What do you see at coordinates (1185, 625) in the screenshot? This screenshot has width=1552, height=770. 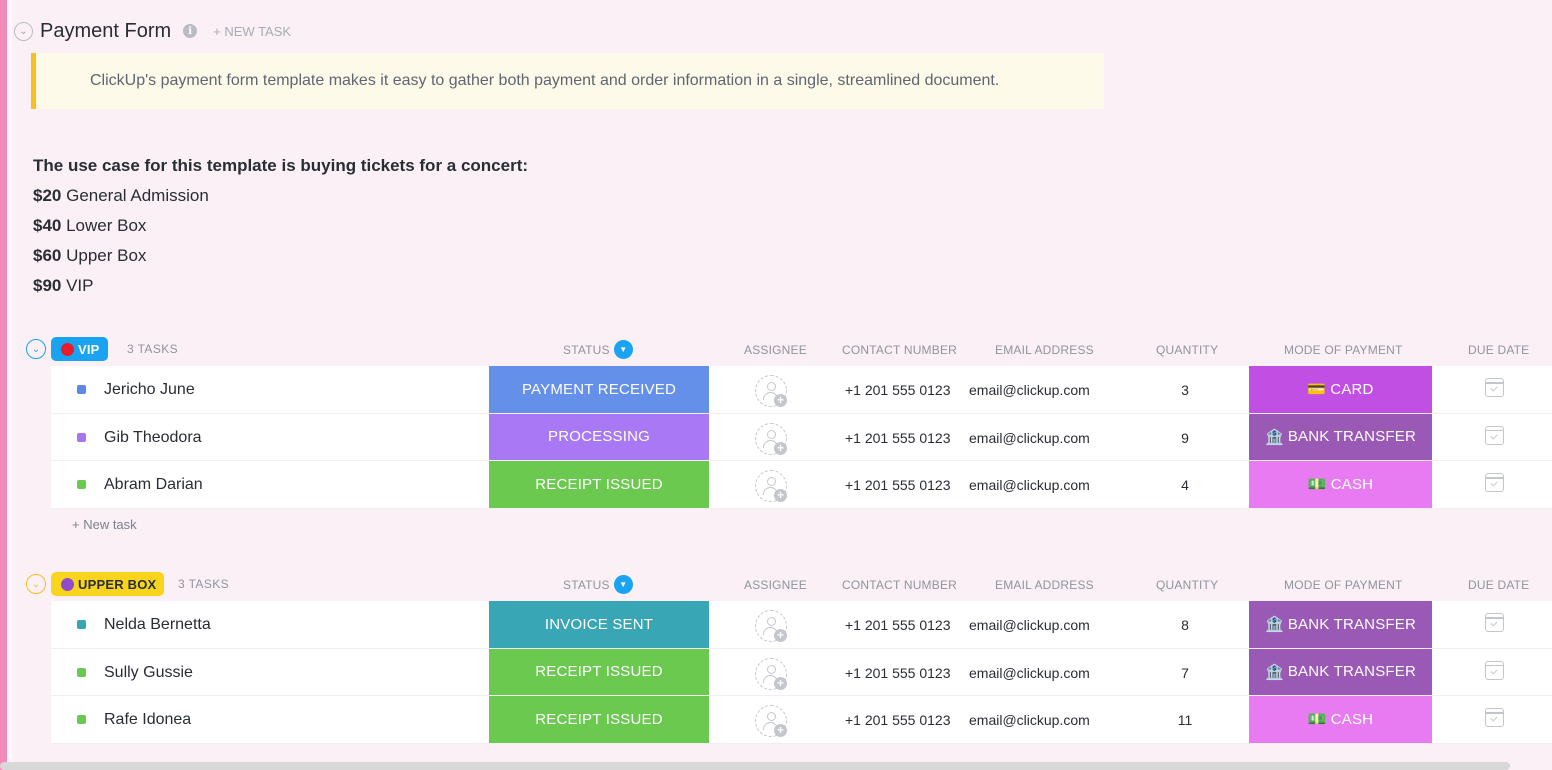 I see `quantity: 8` at bounding box center [1185, 625].